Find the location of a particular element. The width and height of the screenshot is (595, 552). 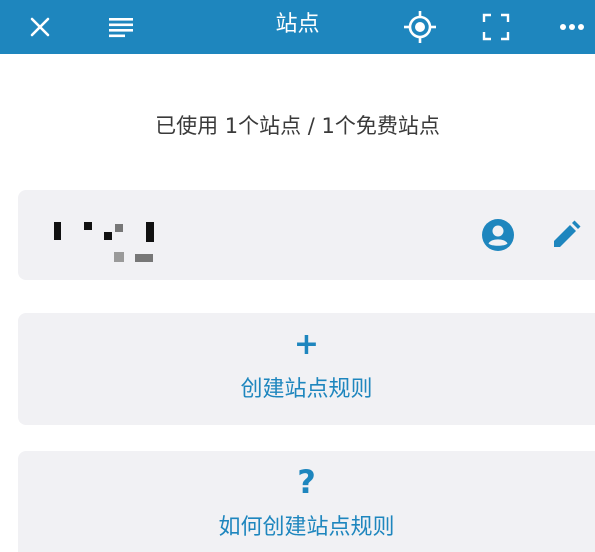

plus-icon: + is located at coordinates (306, 344).